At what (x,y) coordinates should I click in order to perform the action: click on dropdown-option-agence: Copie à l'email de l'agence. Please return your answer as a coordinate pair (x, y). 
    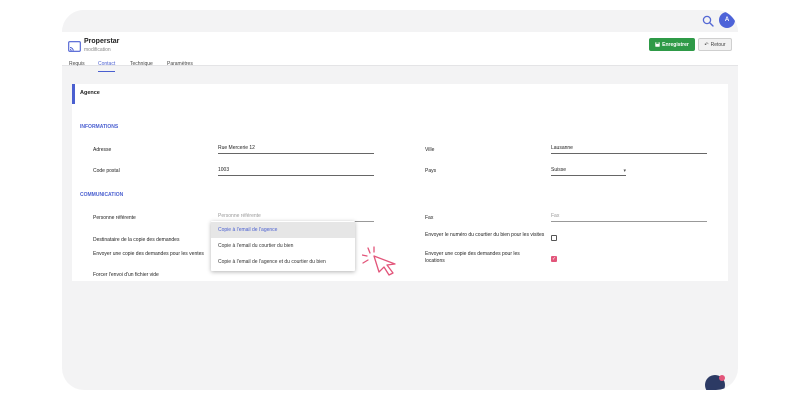
    Looking at the image, I should click on (283, 230).